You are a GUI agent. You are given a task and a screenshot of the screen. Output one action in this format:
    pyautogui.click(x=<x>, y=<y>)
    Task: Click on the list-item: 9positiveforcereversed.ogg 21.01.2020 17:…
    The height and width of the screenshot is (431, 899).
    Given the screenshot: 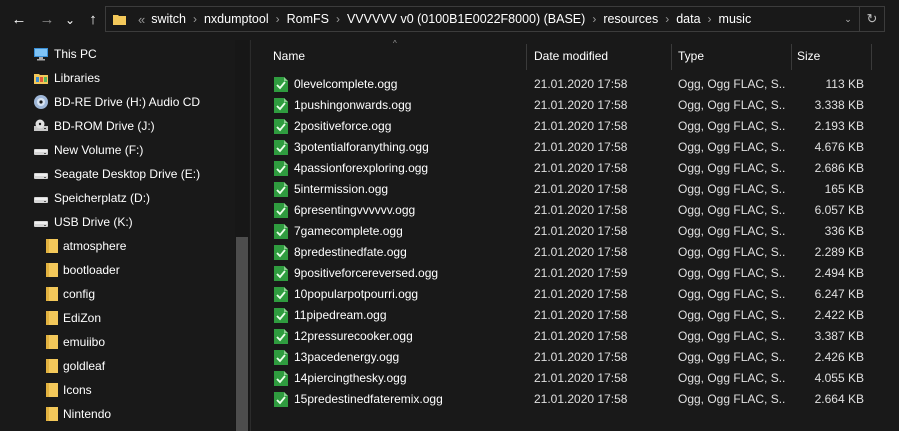 What is the action you would take?
    pyautogui.click(x=570, y=273)
    